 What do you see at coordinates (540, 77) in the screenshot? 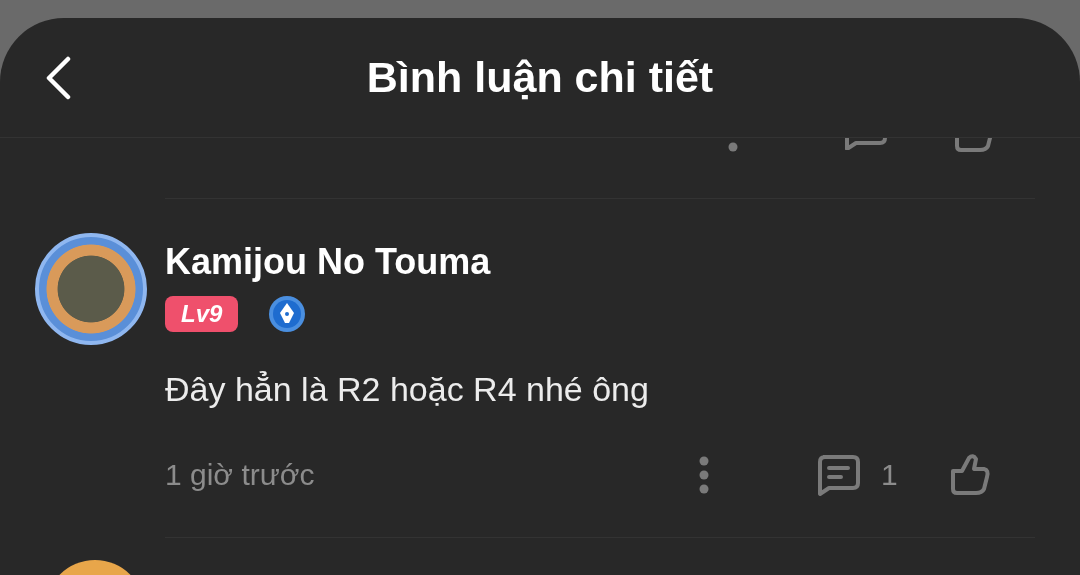
I see `page-title: Bình luận chi tiết` at bounding box center [540, 77].